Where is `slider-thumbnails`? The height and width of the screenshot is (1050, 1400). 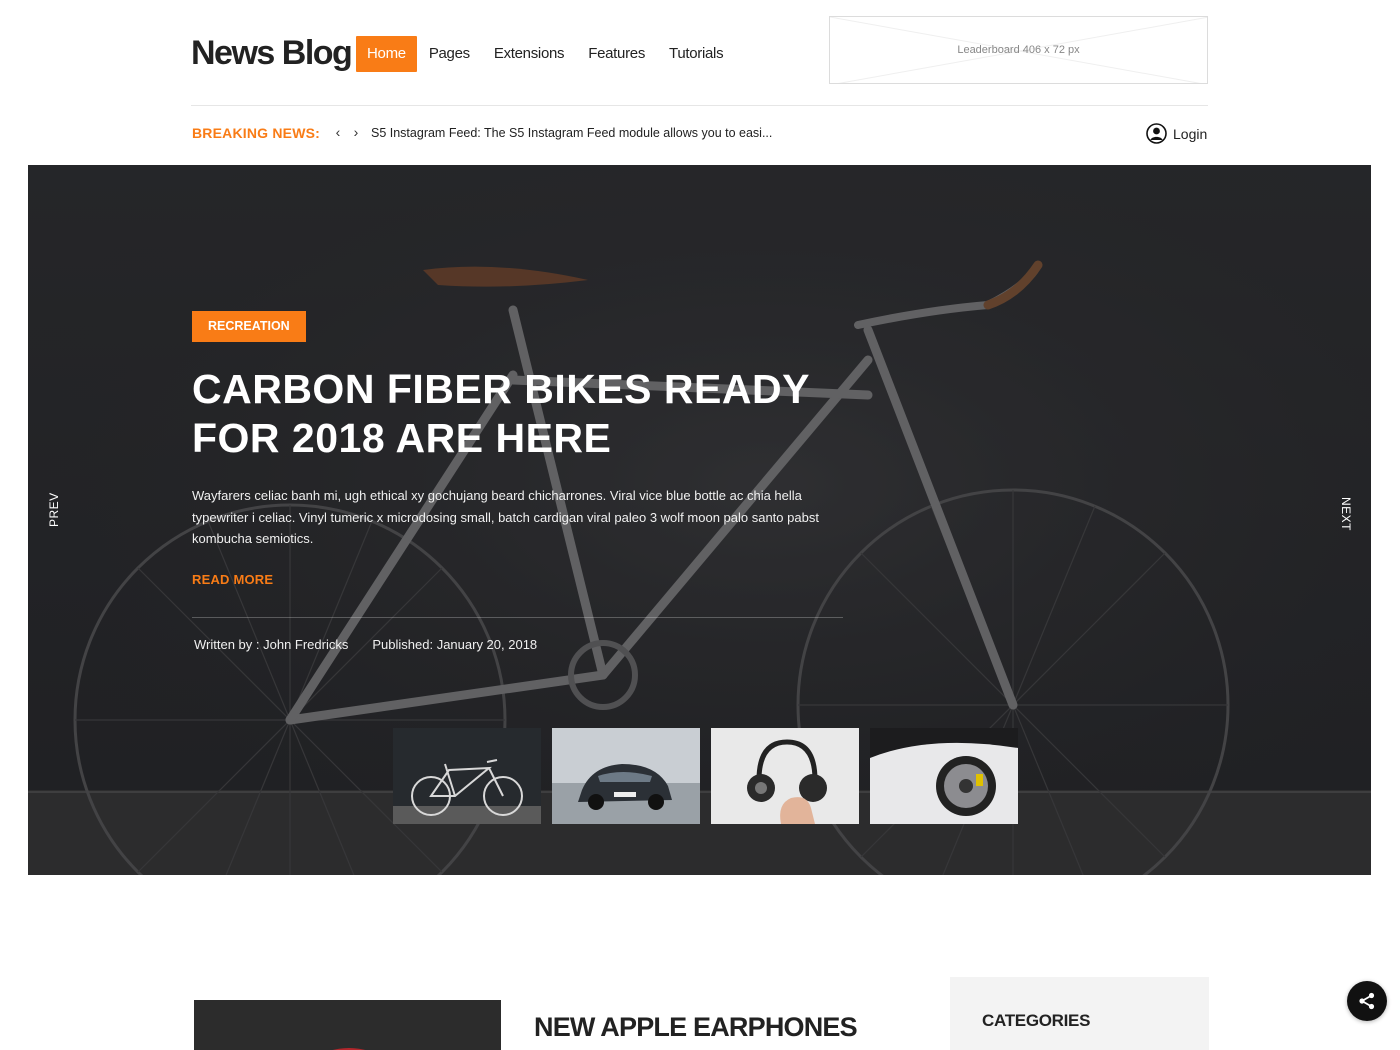
slider-thumbnails is located at coordinates (705, 776).